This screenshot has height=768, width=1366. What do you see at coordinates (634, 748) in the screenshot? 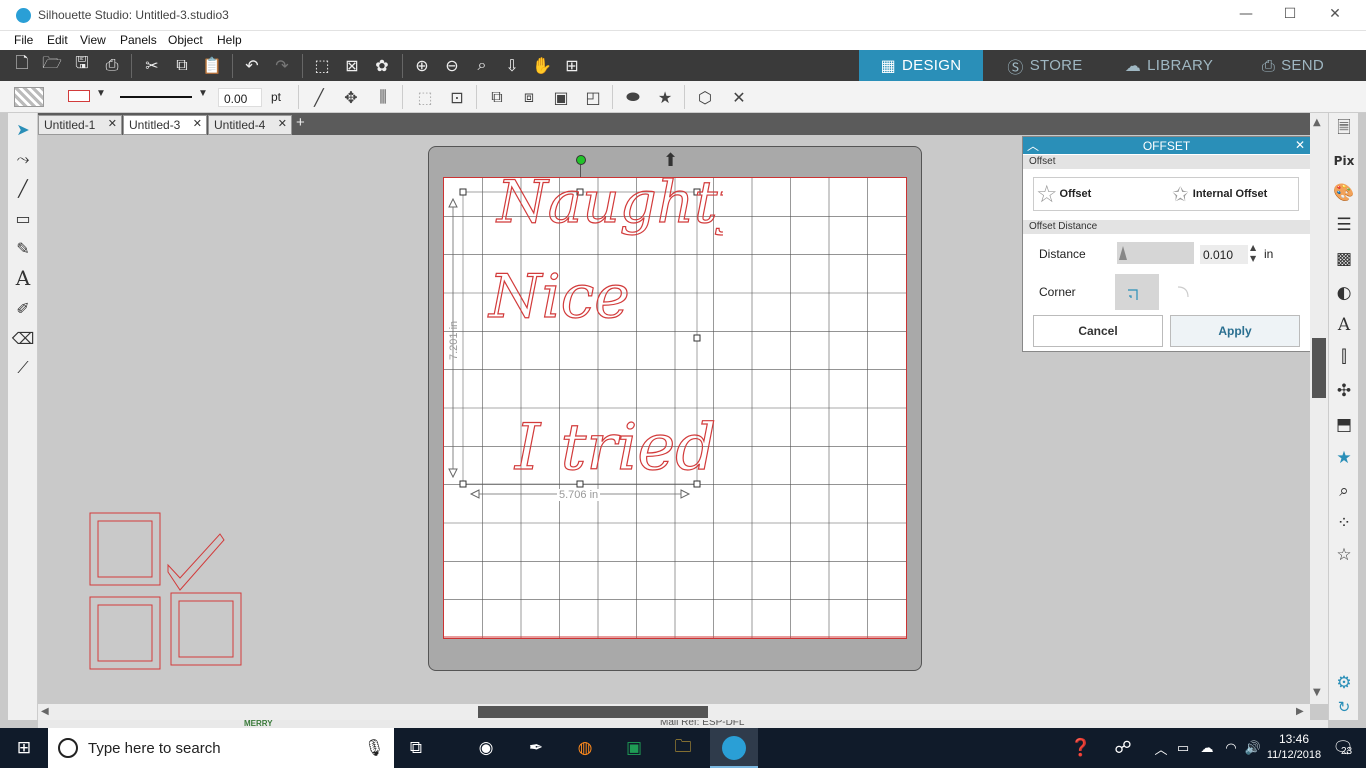
I see `publisher-icon: ▣` at bounding box center [634, 748].